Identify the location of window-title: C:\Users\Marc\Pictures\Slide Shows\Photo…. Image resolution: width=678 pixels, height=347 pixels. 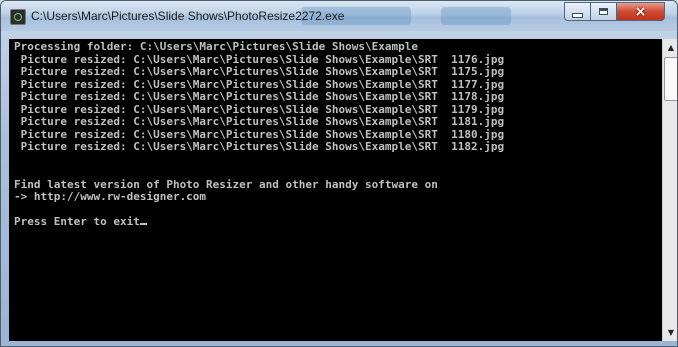
(188, 16).